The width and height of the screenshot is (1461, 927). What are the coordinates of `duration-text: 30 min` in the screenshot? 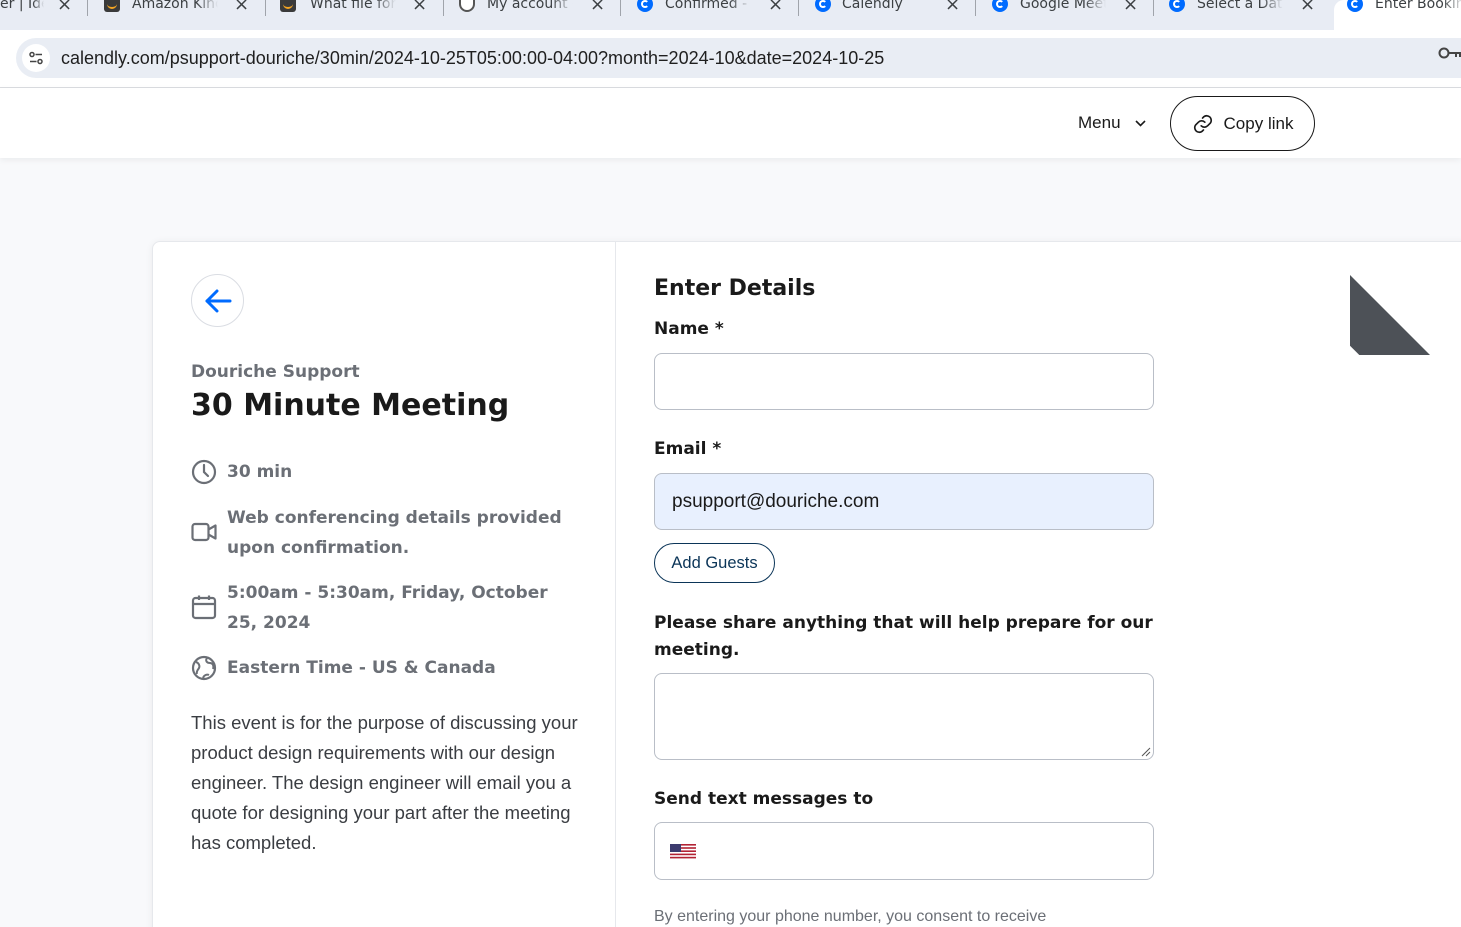 It's located at (260, 472).